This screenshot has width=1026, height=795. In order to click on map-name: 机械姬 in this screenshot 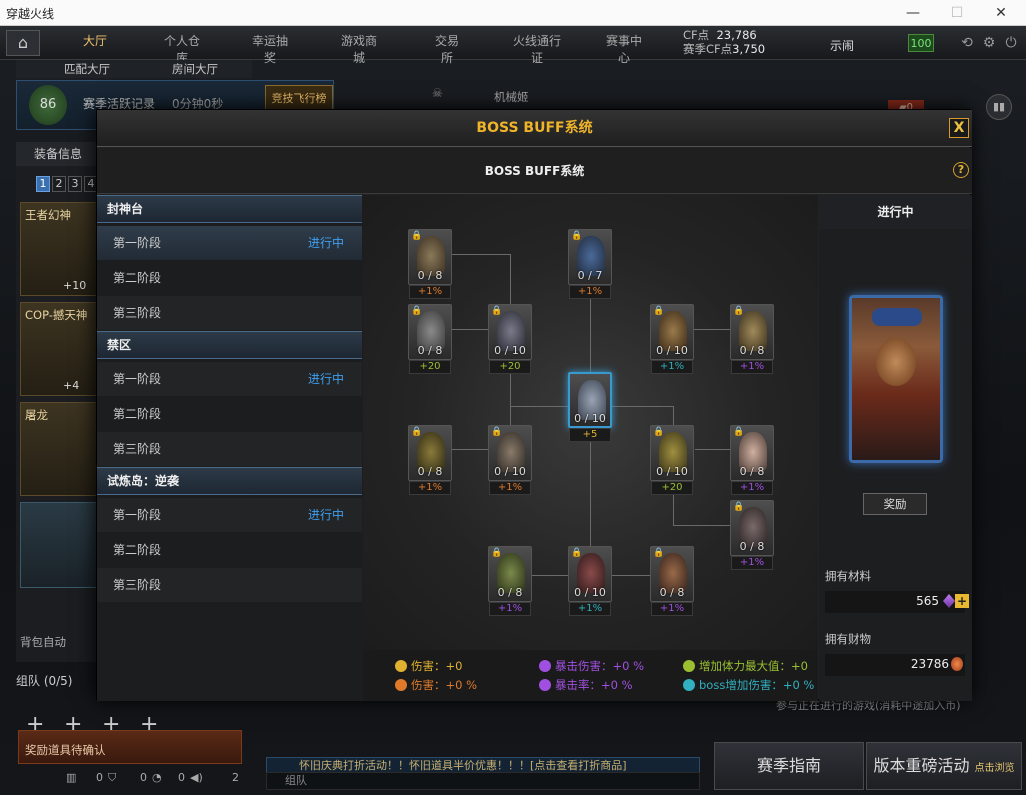, I will do `click(511, 97)`.